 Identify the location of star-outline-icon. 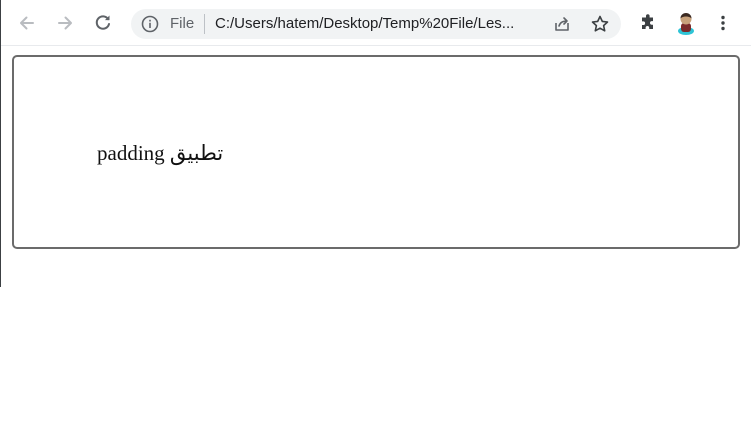
(600, 24).